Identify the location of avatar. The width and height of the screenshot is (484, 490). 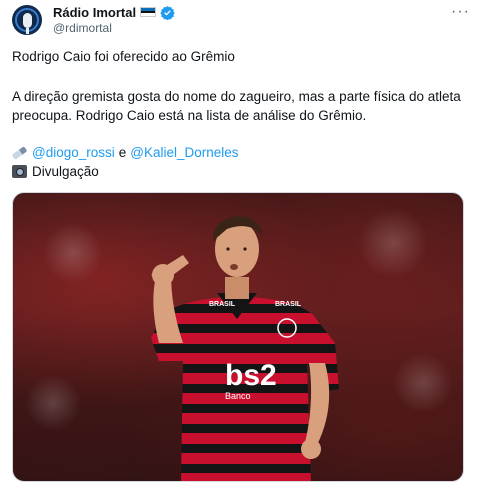
(27, 20).